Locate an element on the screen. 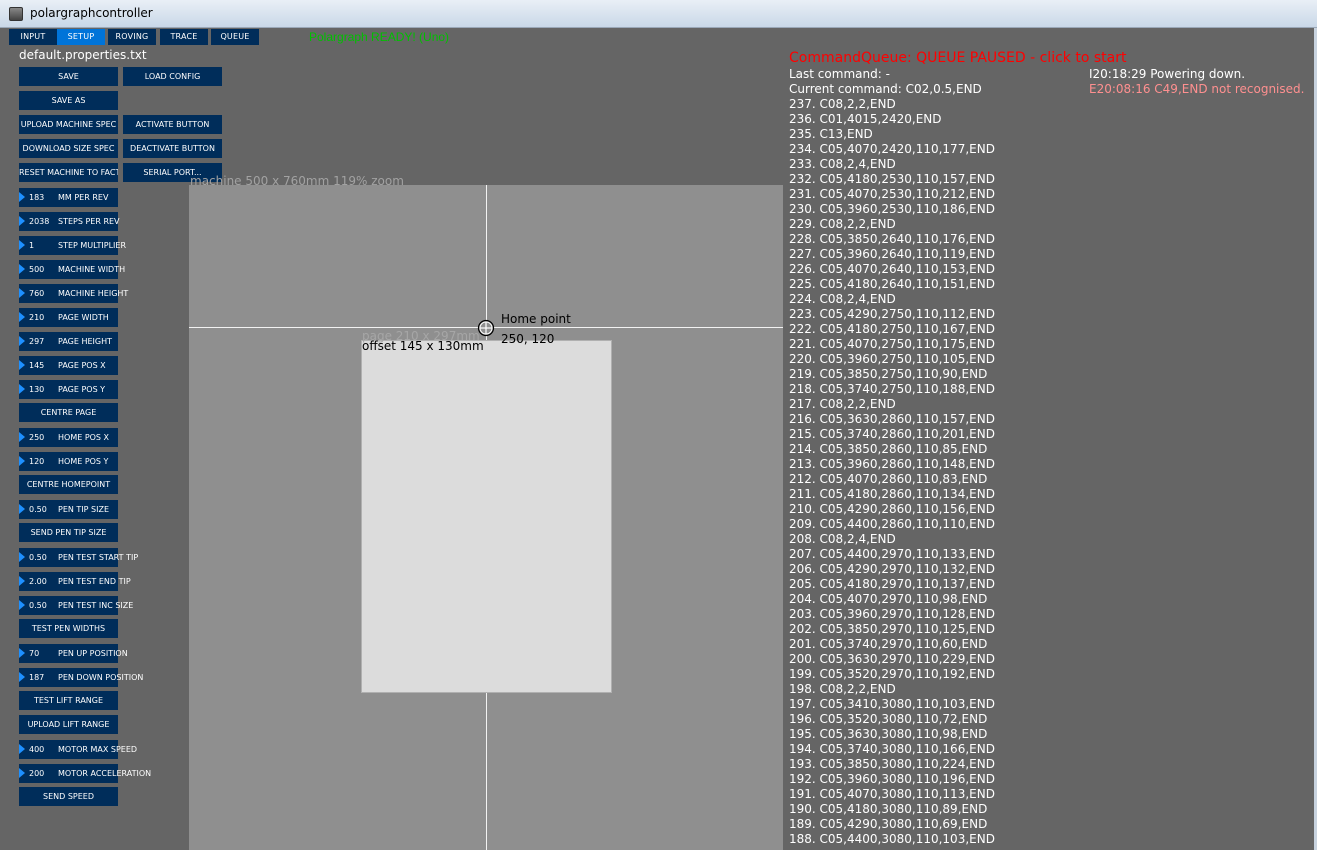 The height and width of the screenshot is (850, 1317). queue-item: 236. C01,4015,2420,END is located at coordinates (865, 119).